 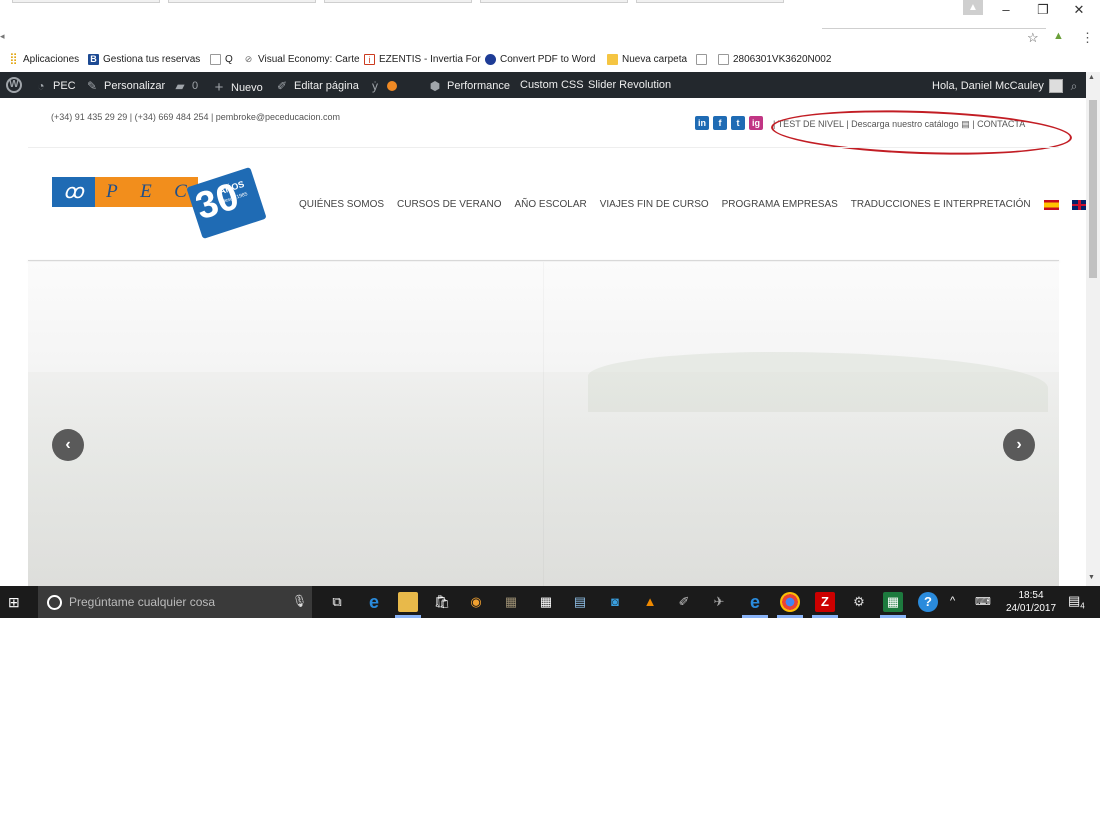 What do you see at coordinates (14, 602) in the screenshot?
I see `windows-start-icon: ⊞` at bounding box center [14, 602].